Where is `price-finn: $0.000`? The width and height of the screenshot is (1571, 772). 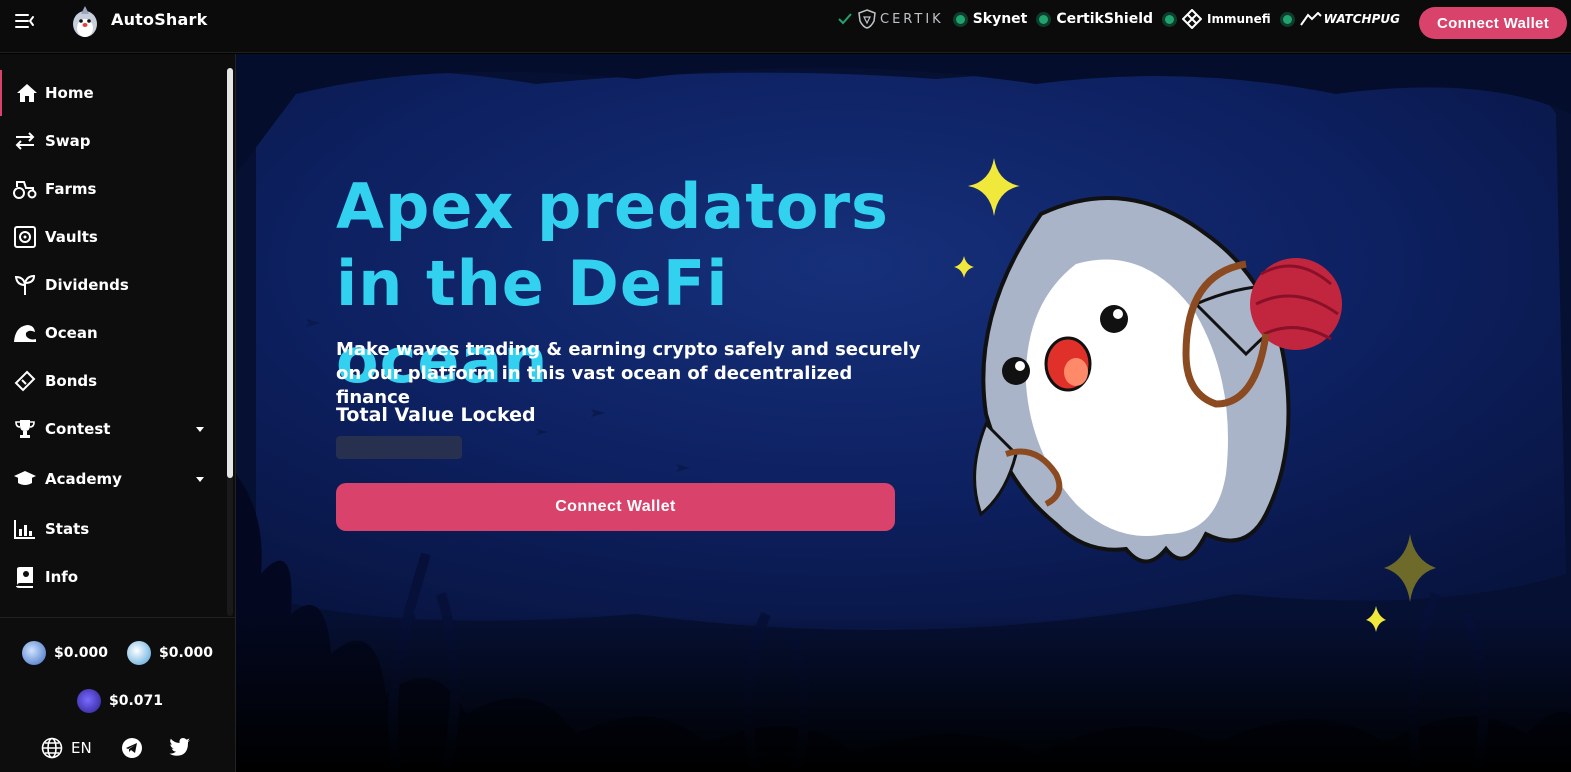 price-finn: $0.000 is located at coordinates (170, 653).